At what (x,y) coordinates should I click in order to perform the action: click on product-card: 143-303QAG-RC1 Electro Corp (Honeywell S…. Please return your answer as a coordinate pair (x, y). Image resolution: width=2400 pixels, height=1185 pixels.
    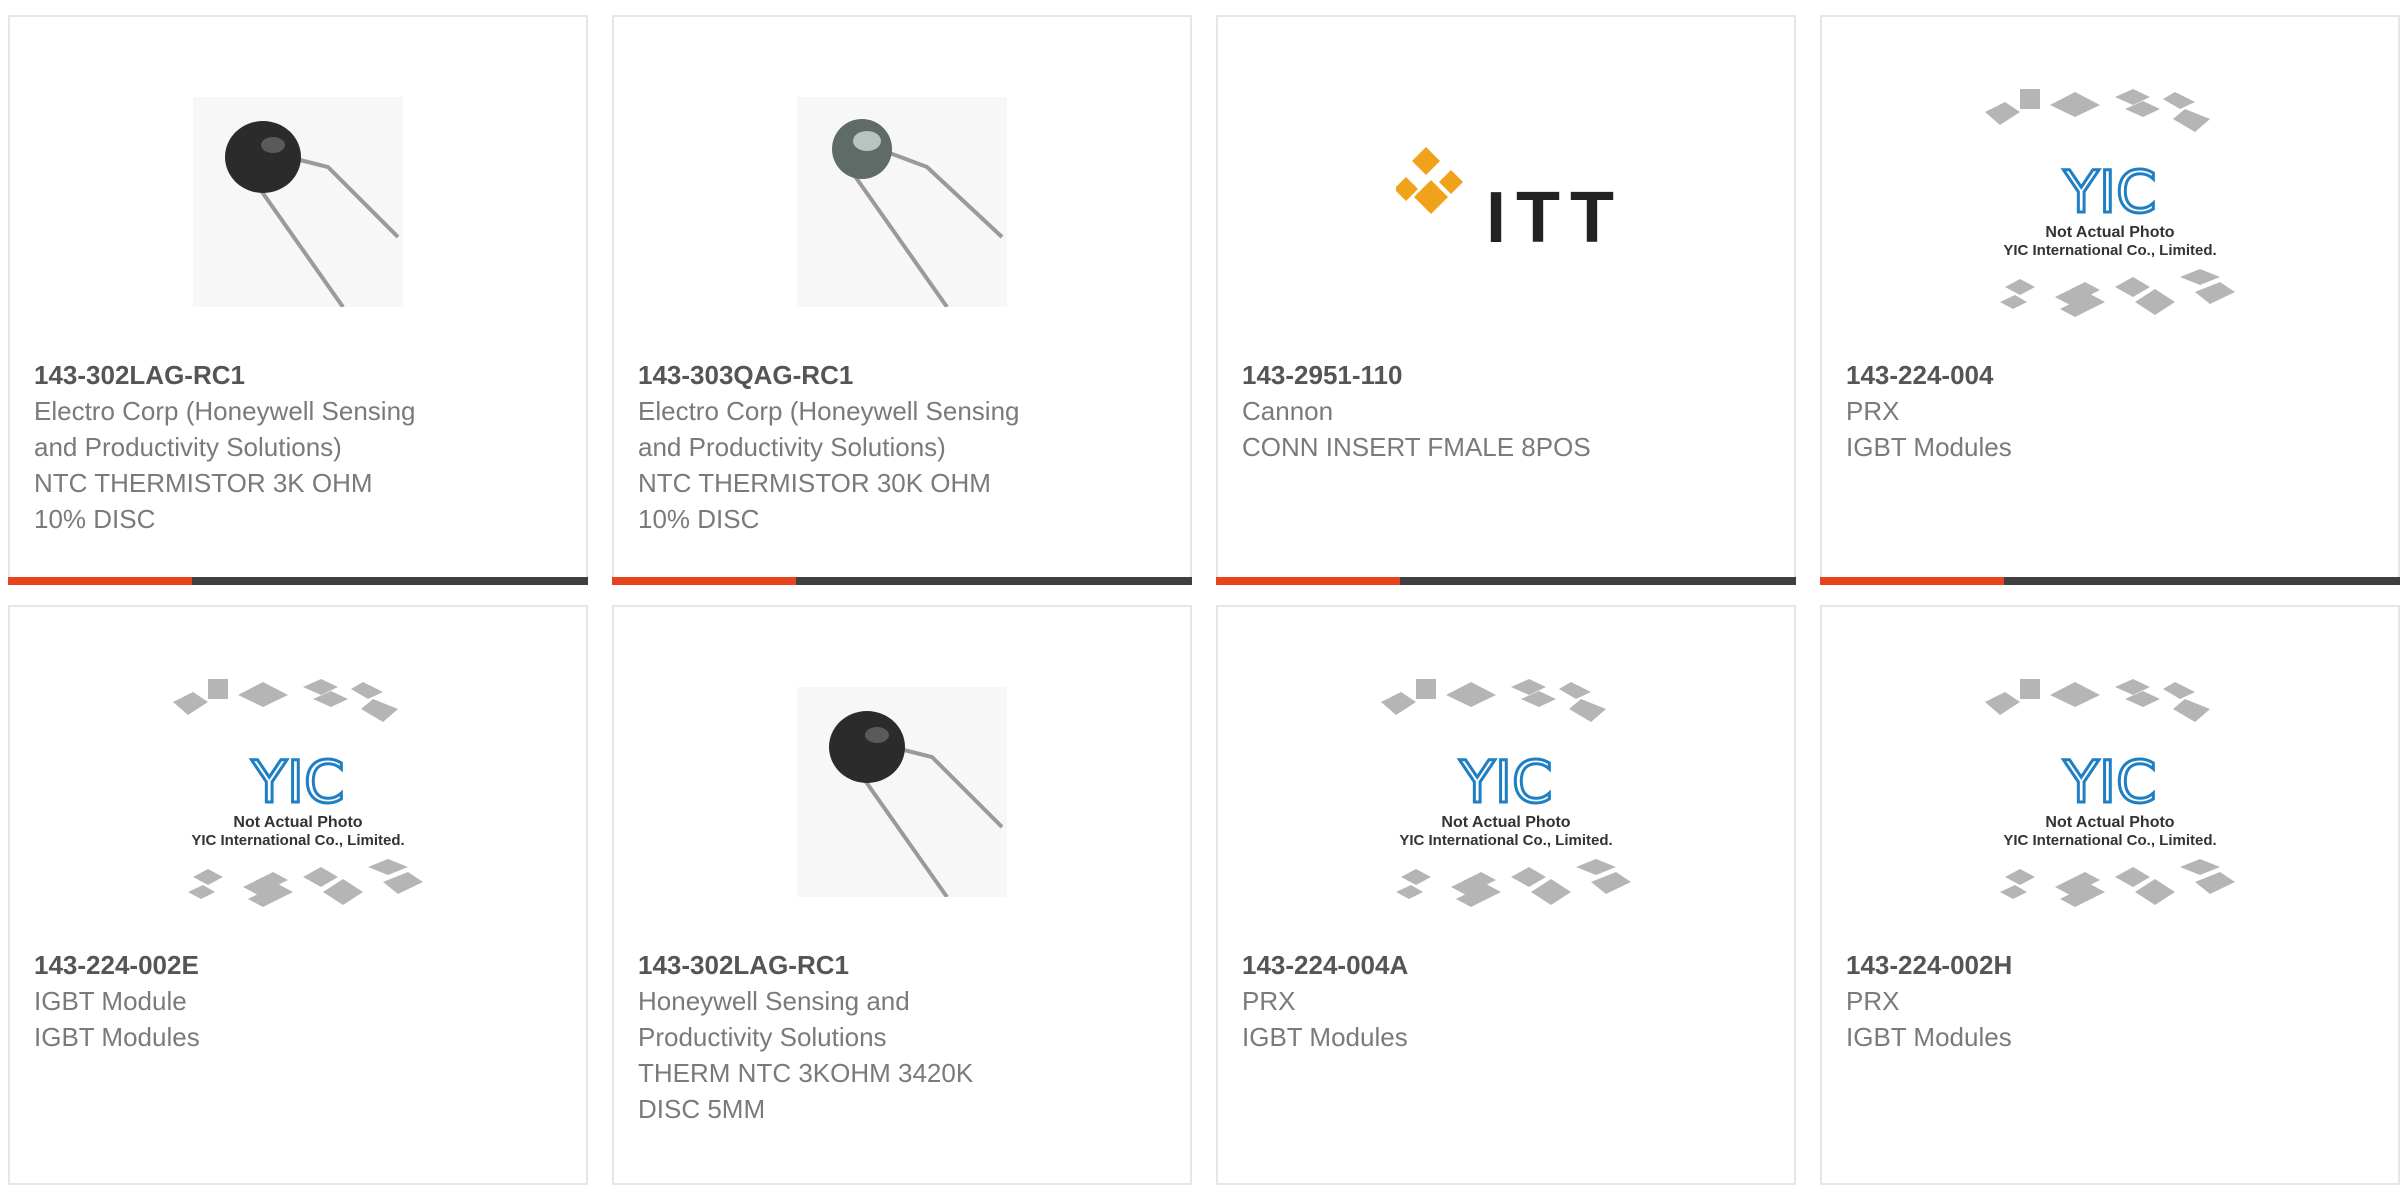
    Looking at the image, I should click on (902, 300).